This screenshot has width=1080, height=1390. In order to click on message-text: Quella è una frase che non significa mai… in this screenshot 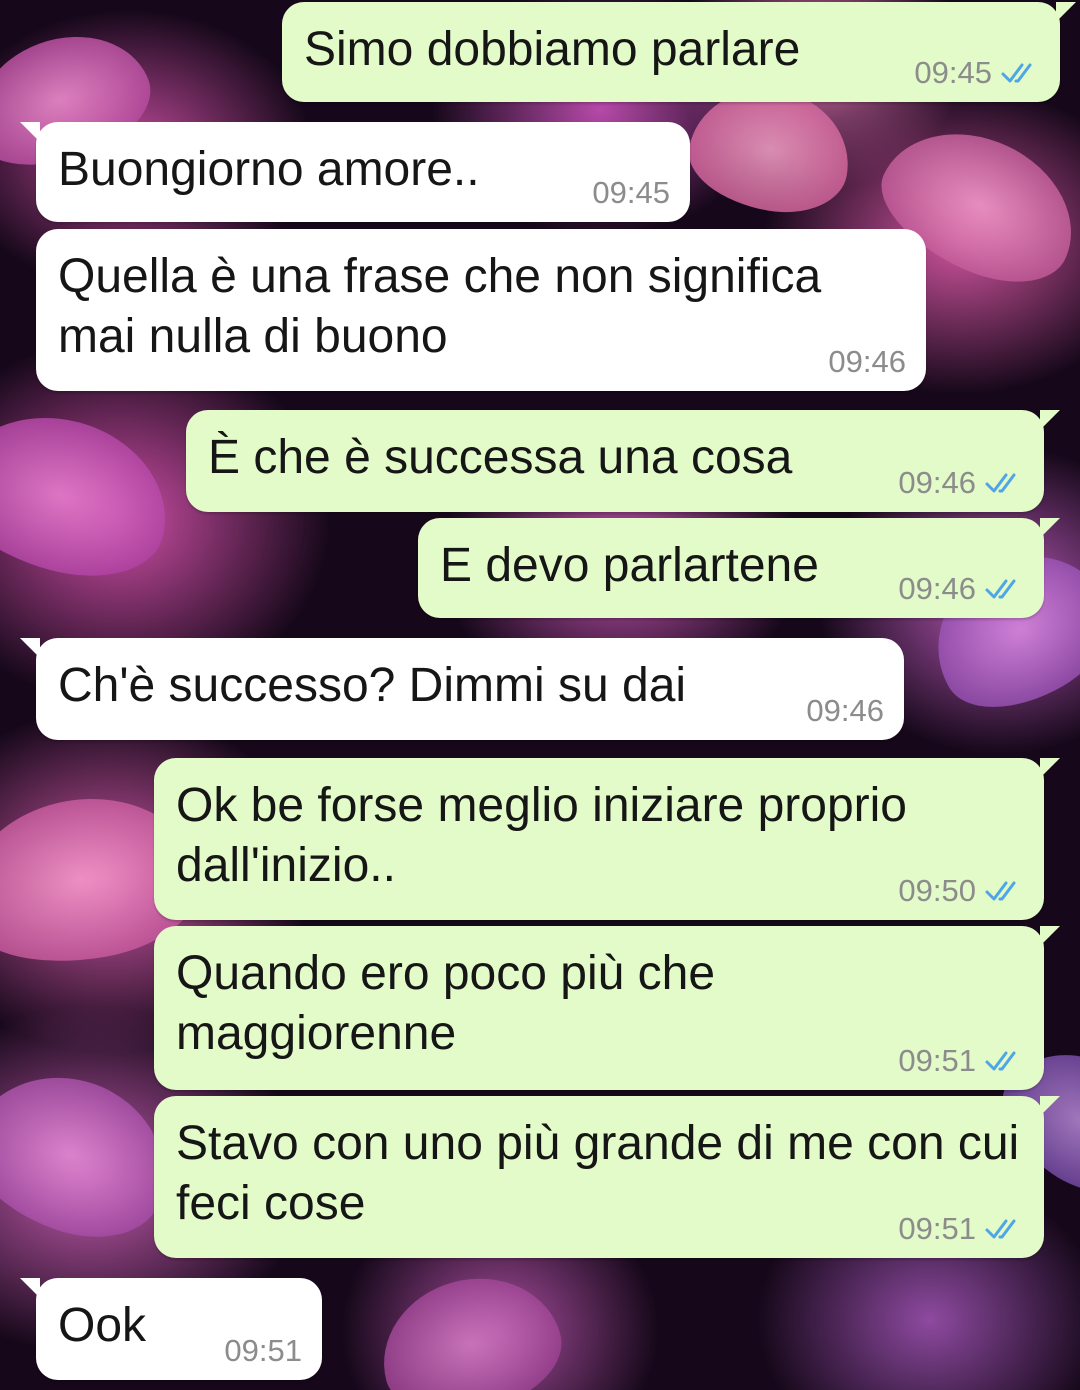, I will do `click(446, 306)`.